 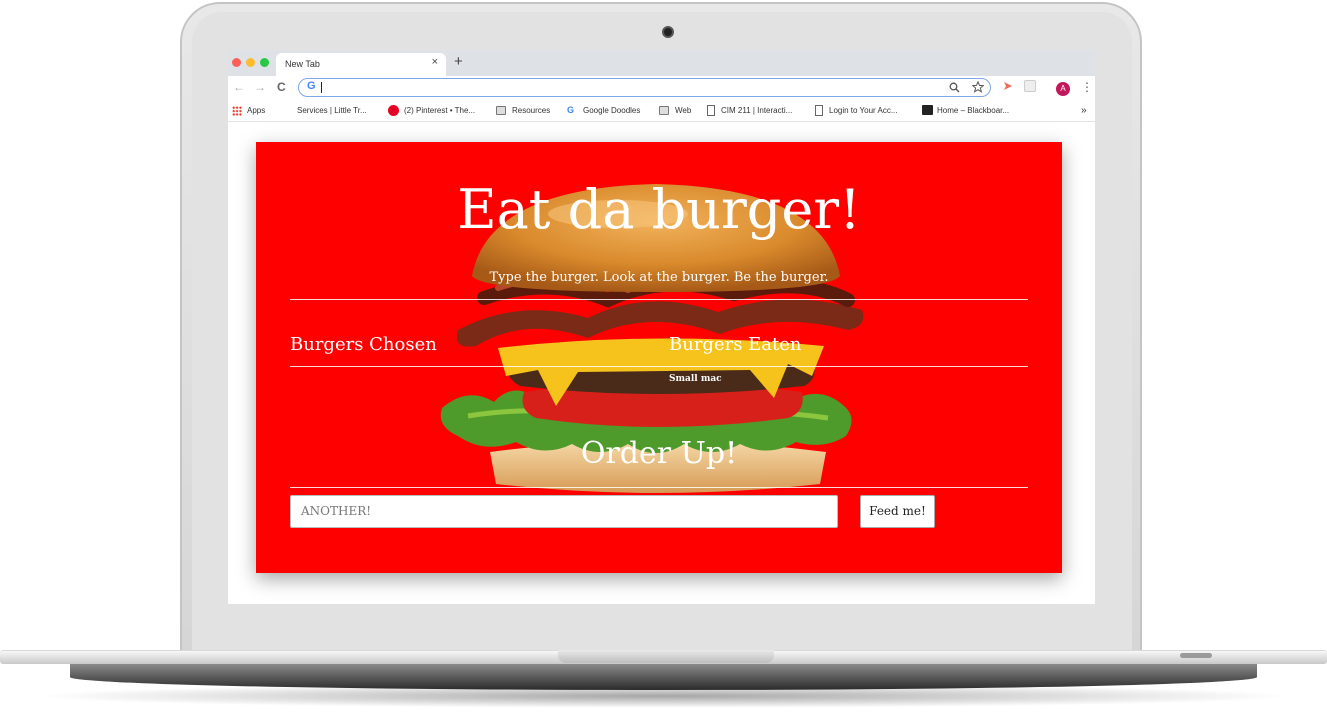 I want to click on google-doodles-icon: G, so click(x=571, y=110).